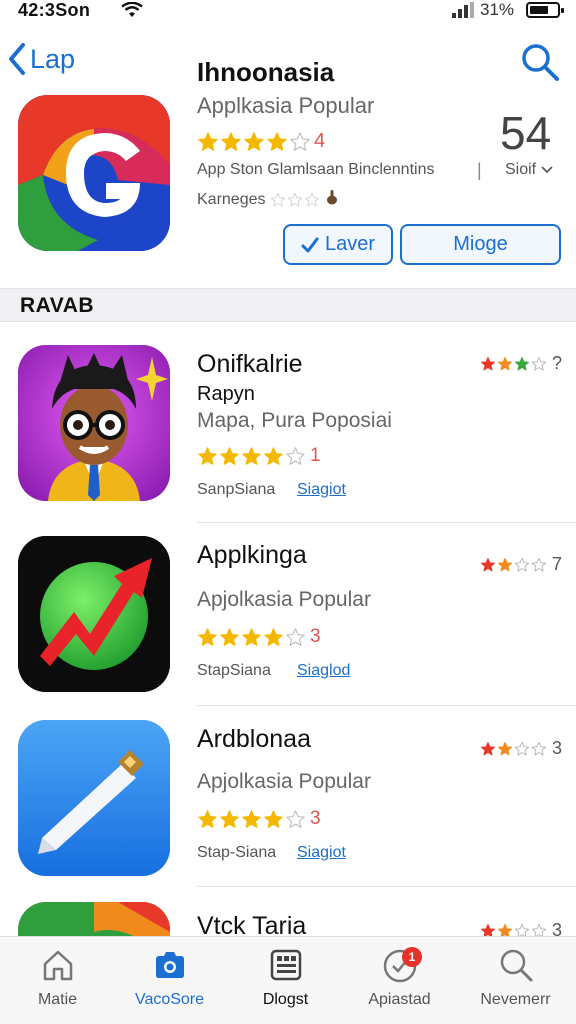  What do you see at coordinates (237, 852) in the screenshot?
I see `app-seller: Stap-Siana` at bounding box center [237, 852].